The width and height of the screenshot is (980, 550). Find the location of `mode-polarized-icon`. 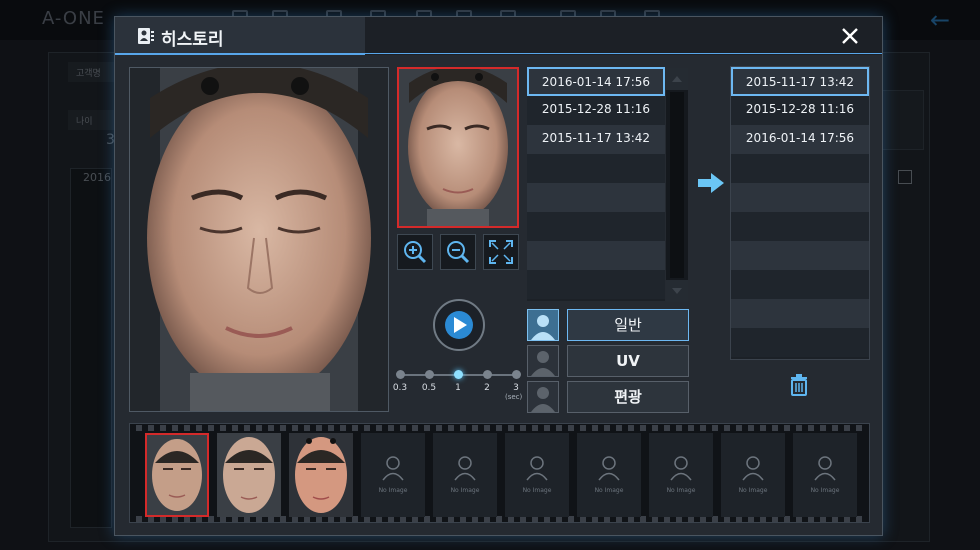

mode-polarized-icon is located at coordinates (543, 397).